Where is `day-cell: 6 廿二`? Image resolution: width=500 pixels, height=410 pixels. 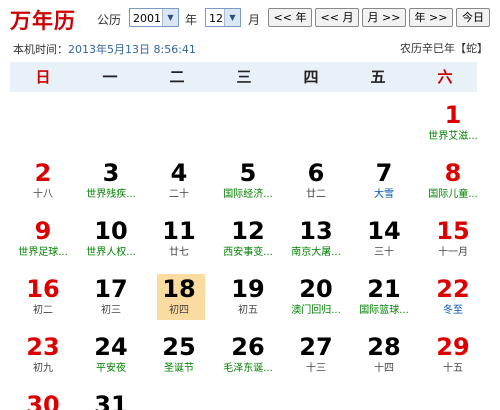
day-cell: 6 廿二 is located at coordinates (316, 187).